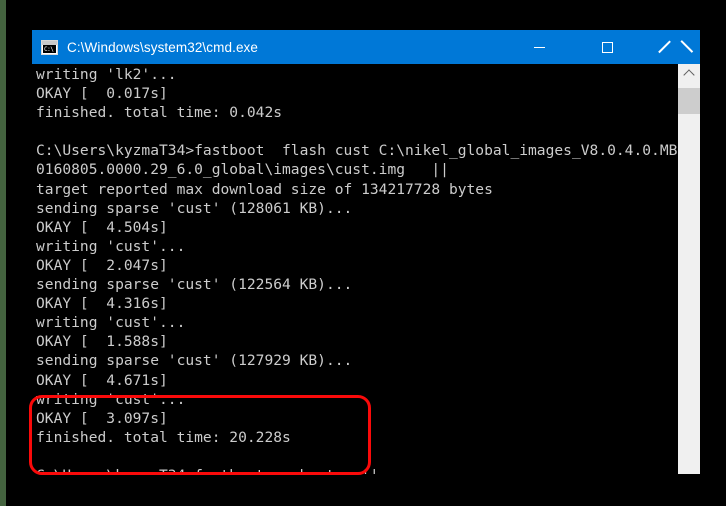 This screenshot has width=726, height=506. What do you see at coordinates (102, 342) in the screenshot?
I see `console-line: OKAY [ 1.588s]` at bounding box center [102, 342].